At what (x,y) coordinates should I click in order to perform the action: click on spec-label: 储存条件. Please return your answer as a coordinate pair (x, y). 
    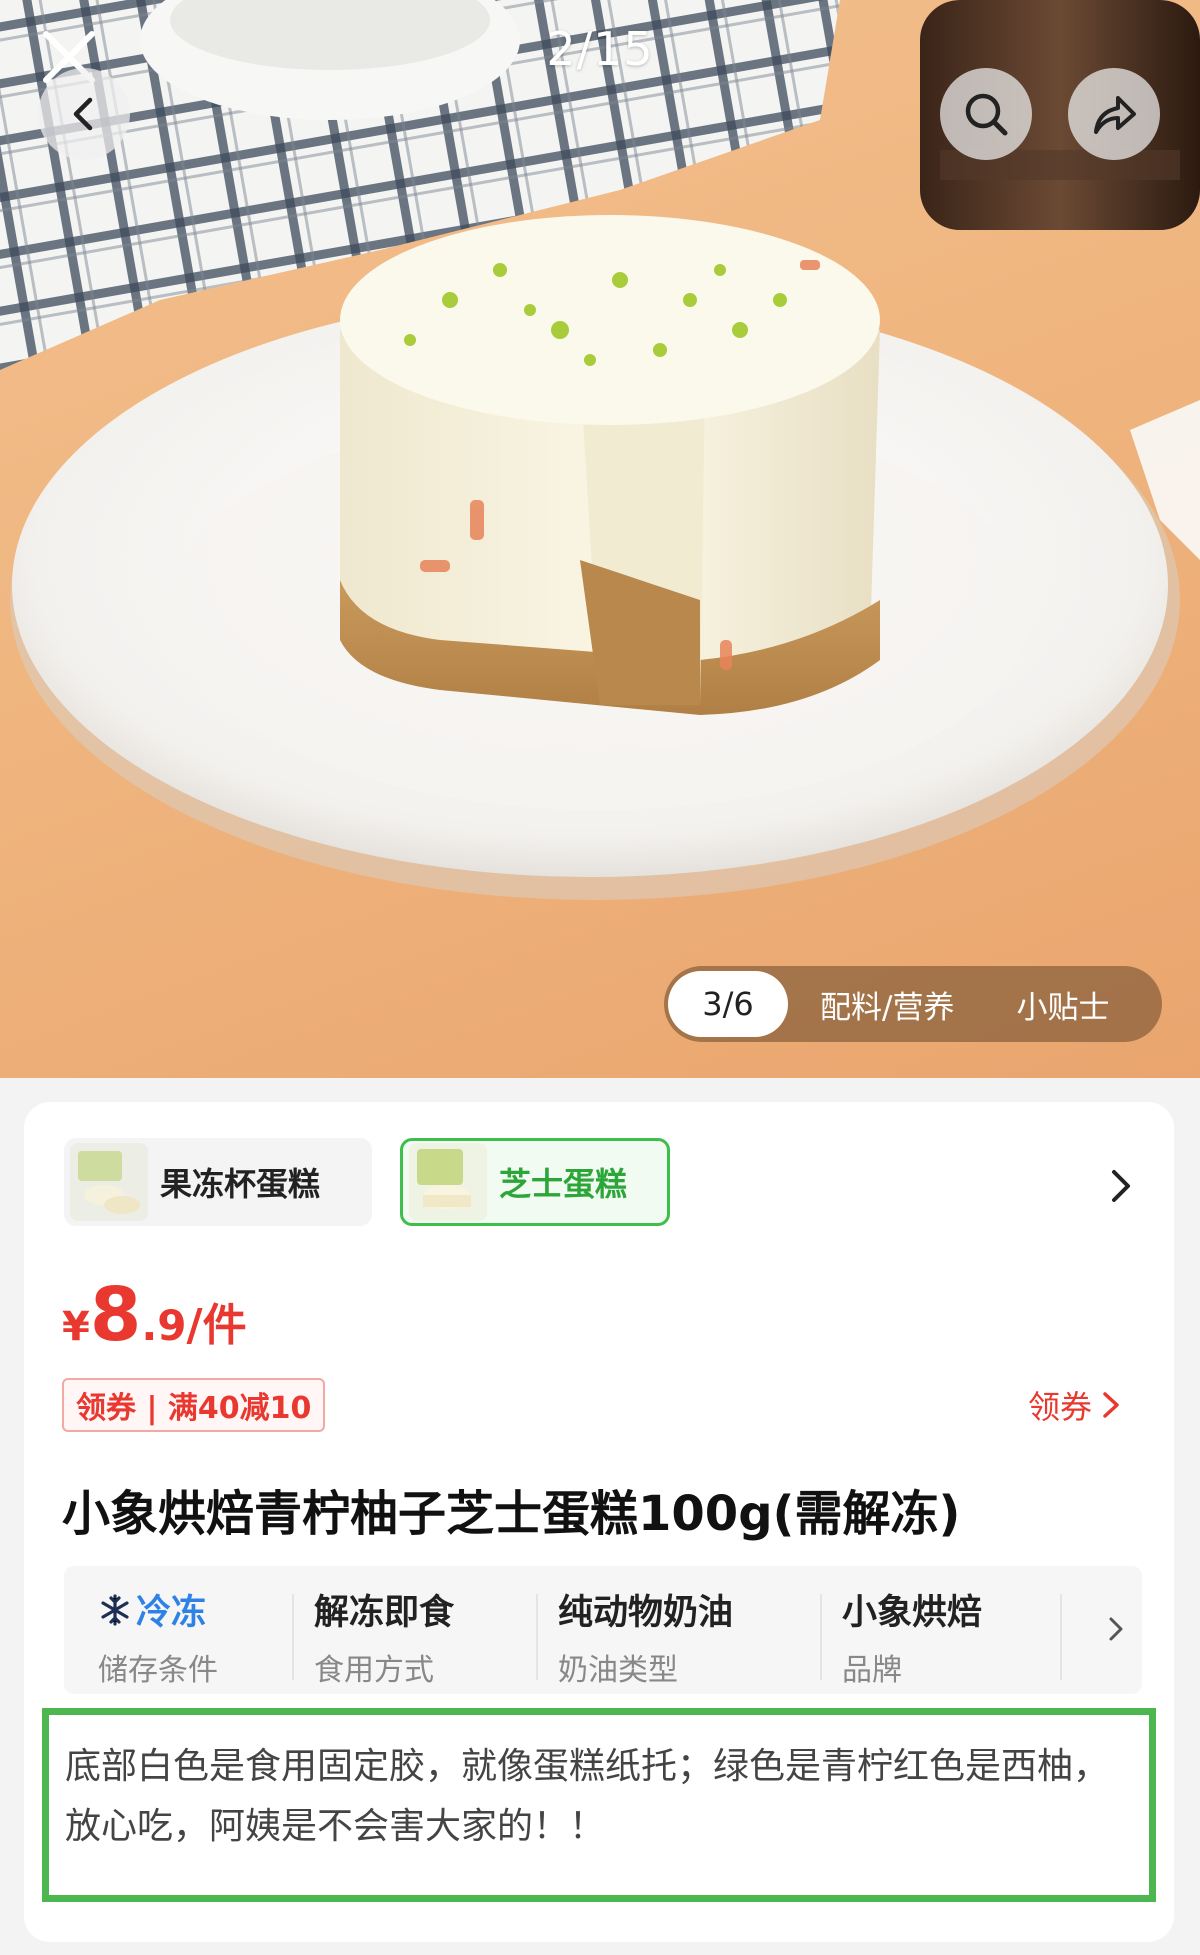
    Looking at the image, I should click on (158, 1670).